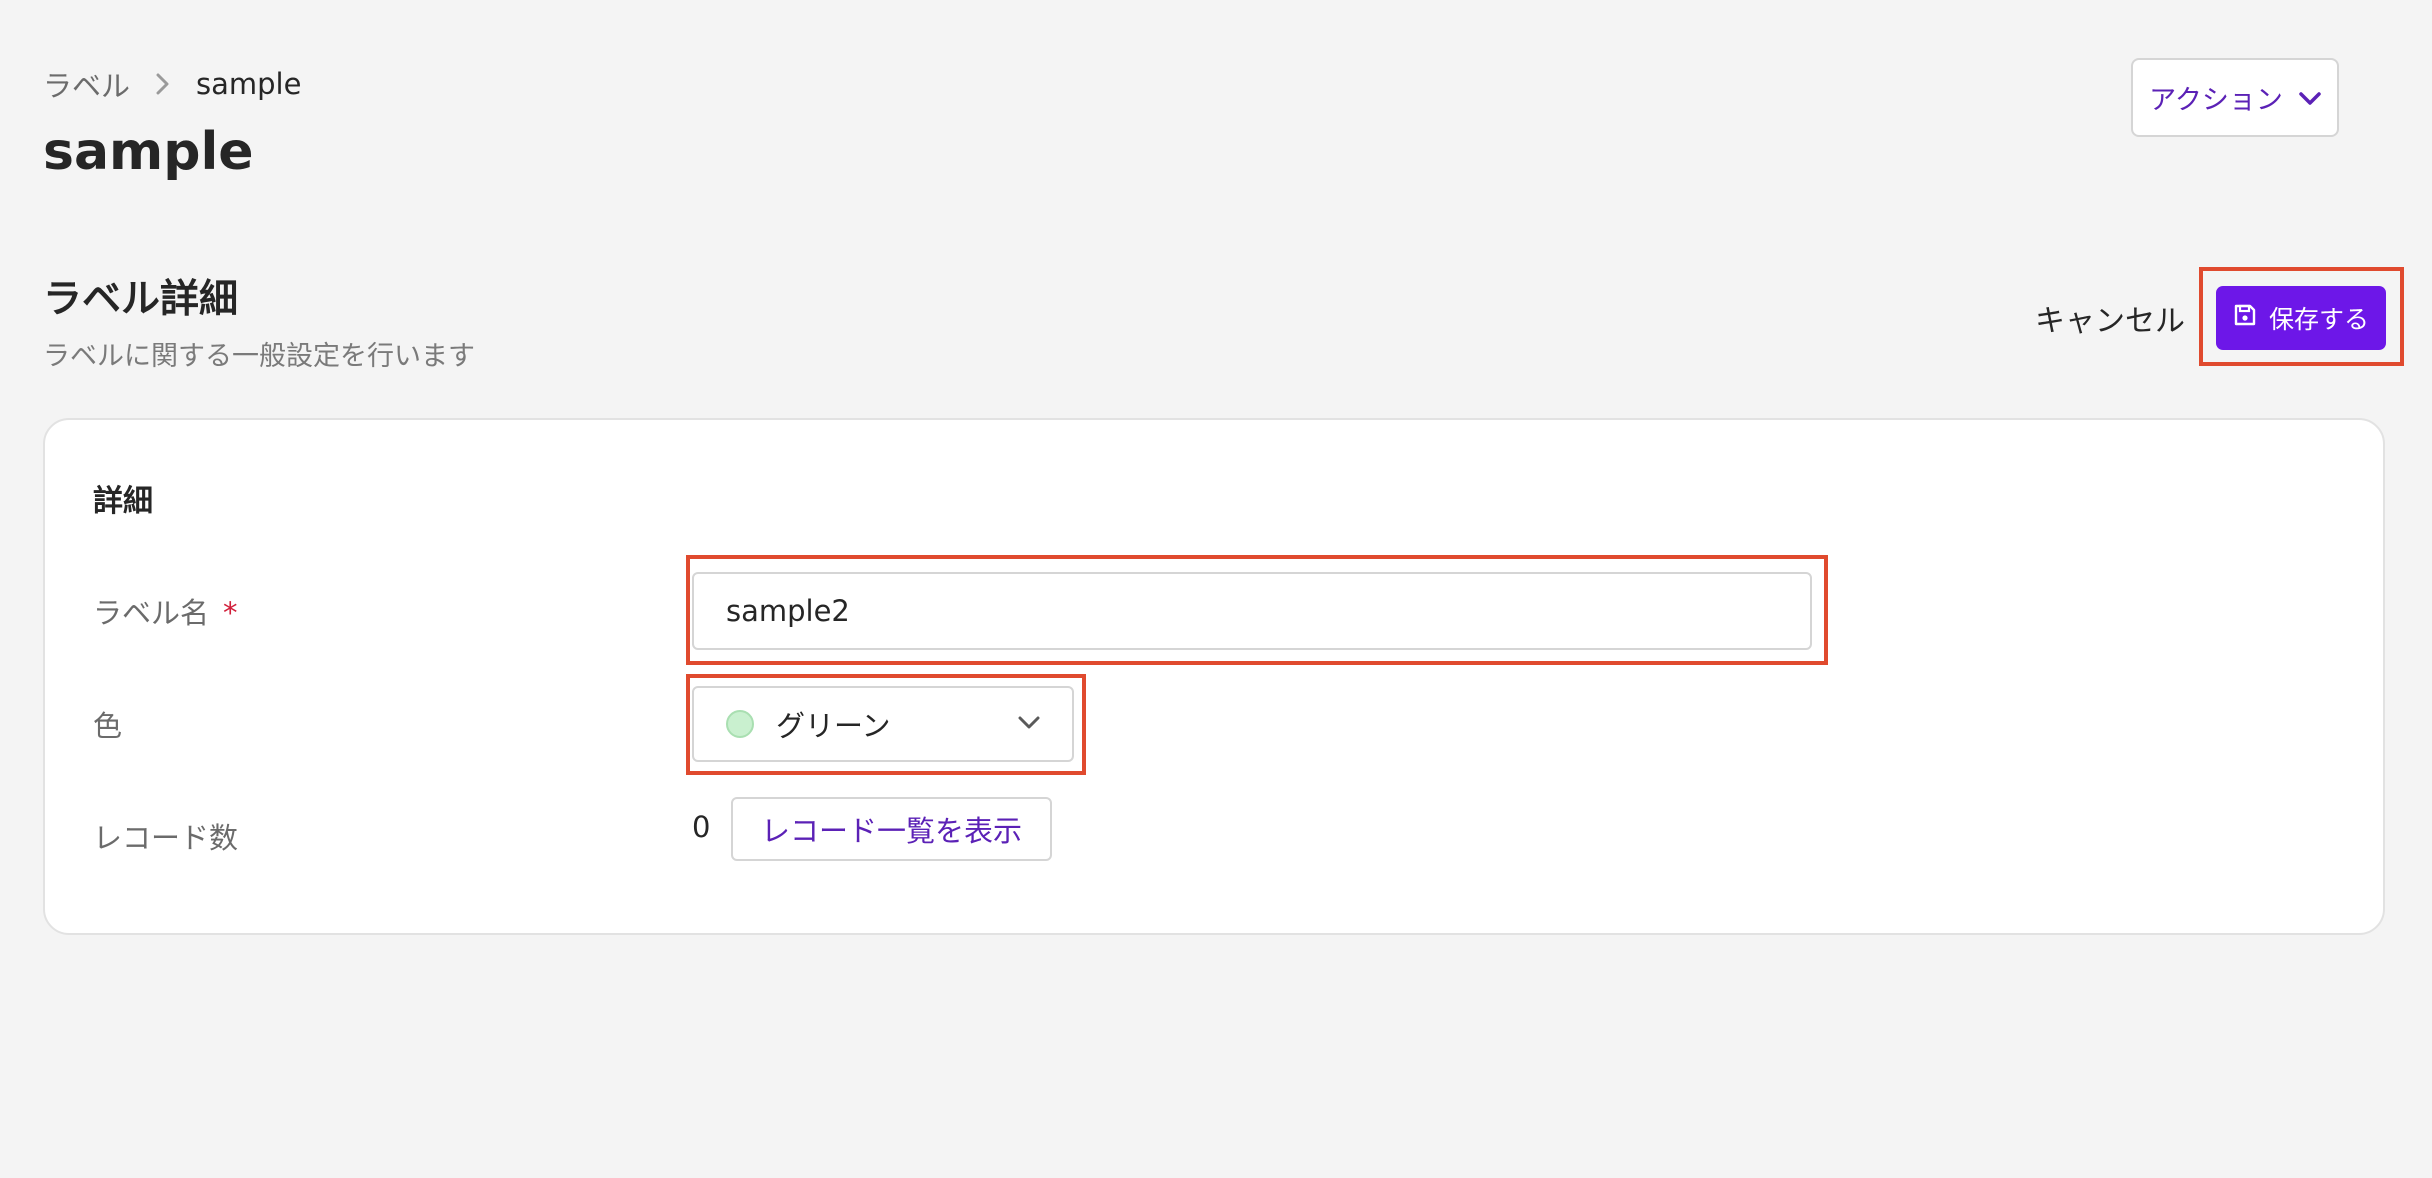  What do you see at coordinates (86, 84) in the screenshot?
I see `breadcrumb-link-labels: ラベル` at bounding box center [86, 84].